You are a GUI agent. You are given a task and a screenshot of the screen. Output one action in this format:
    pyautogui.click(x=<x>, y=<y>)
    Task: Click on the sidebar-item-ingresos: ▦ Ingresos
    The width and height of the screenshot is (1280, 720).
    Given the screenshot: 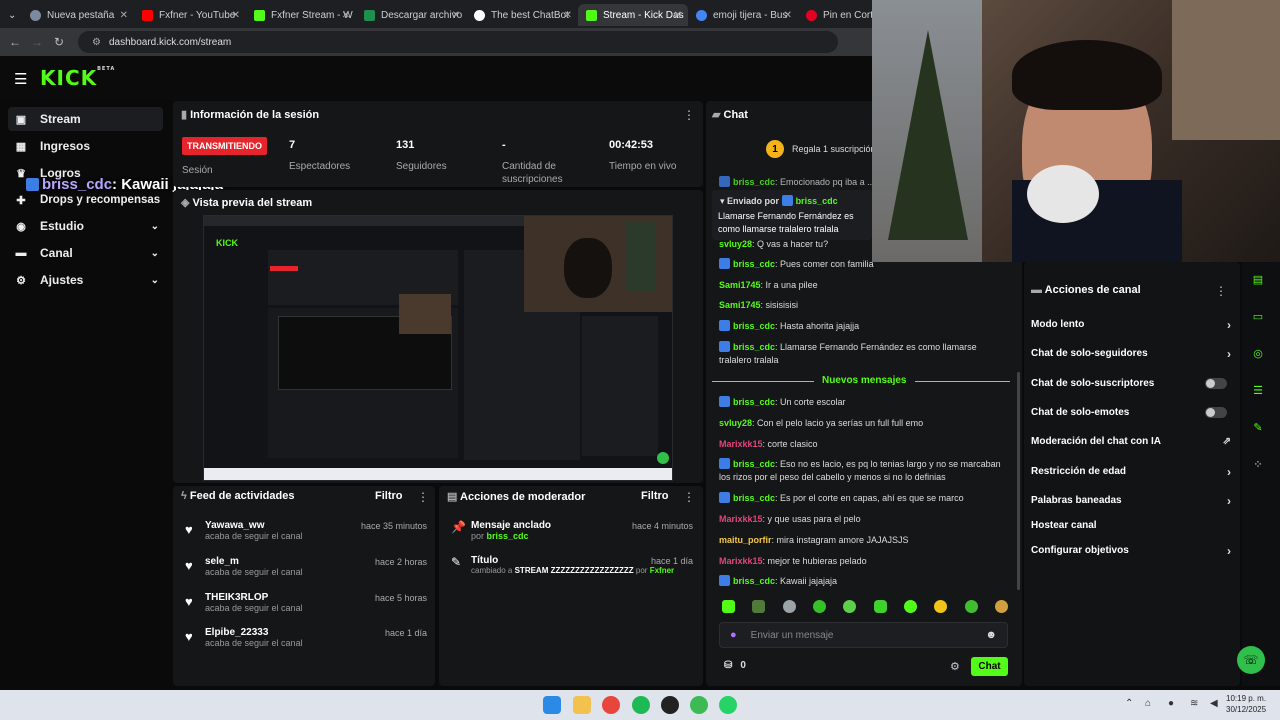 What is the action you would take?
    pyautogui.click(x=85, y=146)
    